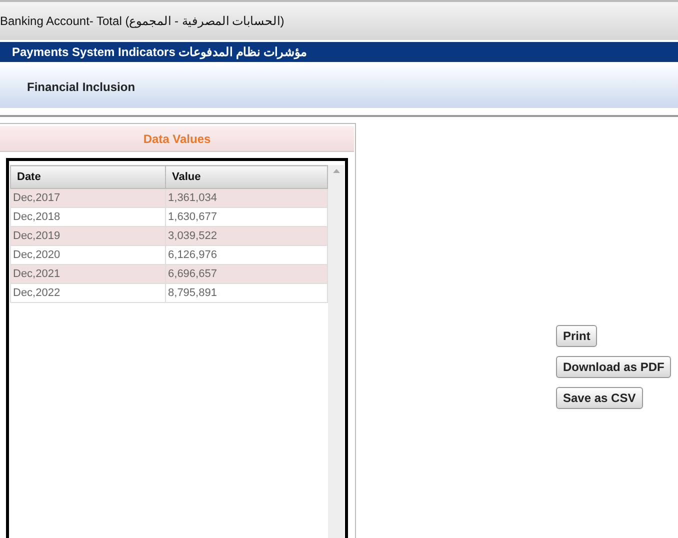 The height and width of the screenshot is (538, 678). What do you see at coordinates (247, 274) in the screenshot?
I see `table-cell: 6,696,657` at bounding box center [247, 274].